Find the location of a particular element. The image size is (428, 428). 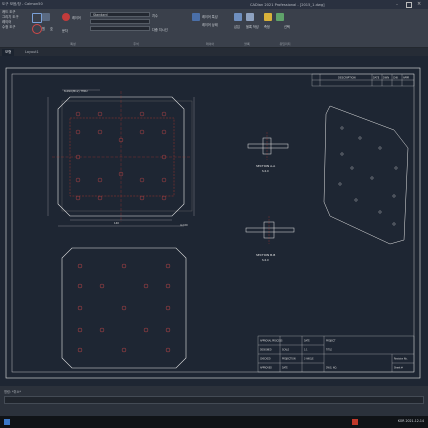

leader-style-dropdown is located at coordinates (120, 28).